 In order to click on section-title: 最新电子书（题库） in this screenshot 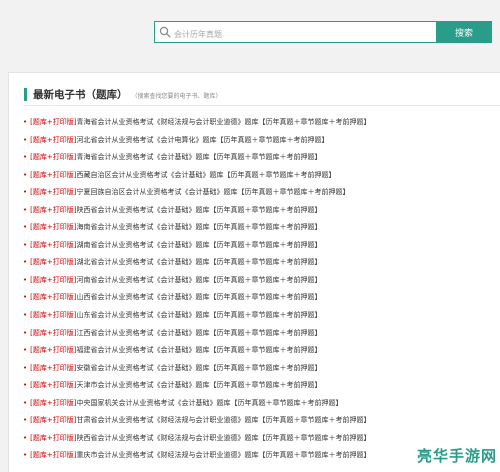, I will do `click(80, 95)`.